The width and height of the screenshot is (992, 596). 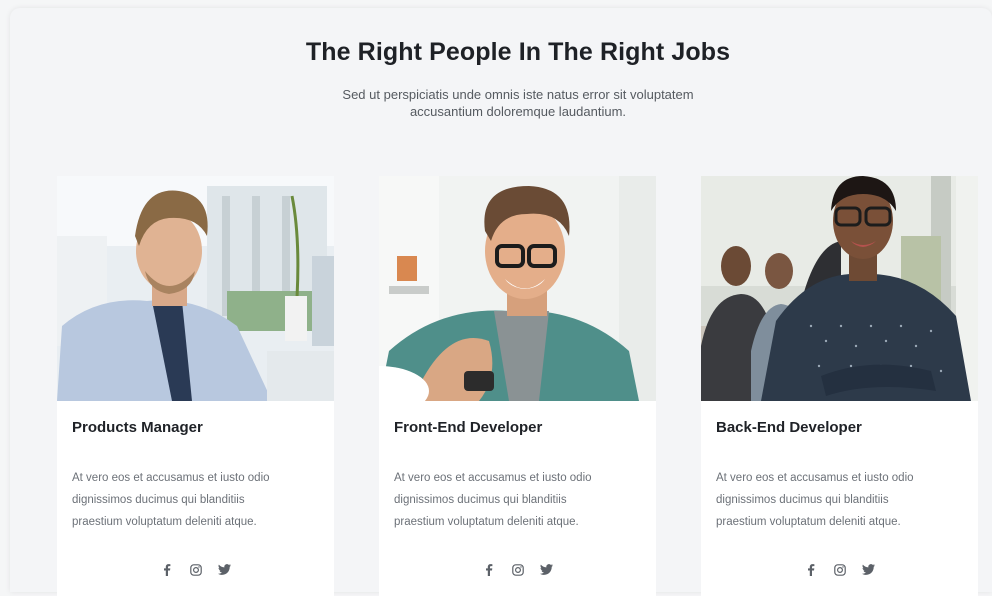 I want to click on card-role: Products Manager, so click(x=137, y=427).